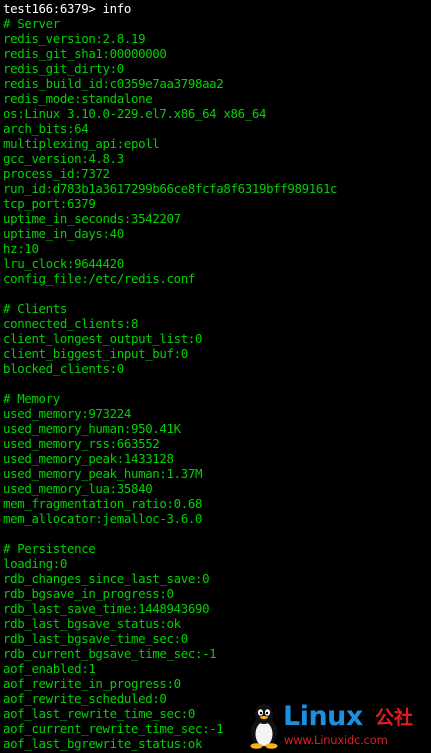 Image resolution: width=431 pixels, height=753 pixels. I want to click on section-header-line: # Persistence, so click(49, 548).